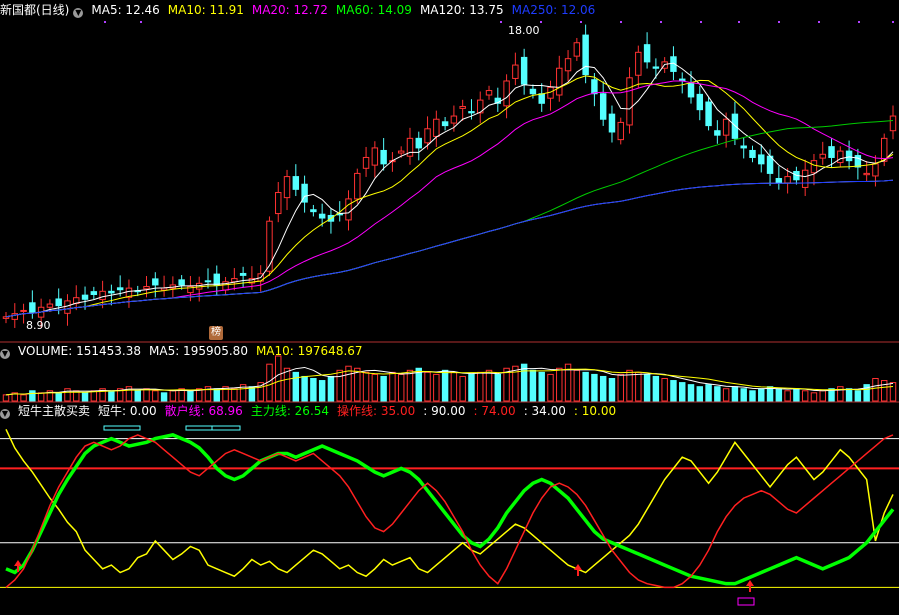  What do you see at coordinates (524, 30) in the screenshot?
I see `high-price-label: 18.00` at bounding box center [524, 30].